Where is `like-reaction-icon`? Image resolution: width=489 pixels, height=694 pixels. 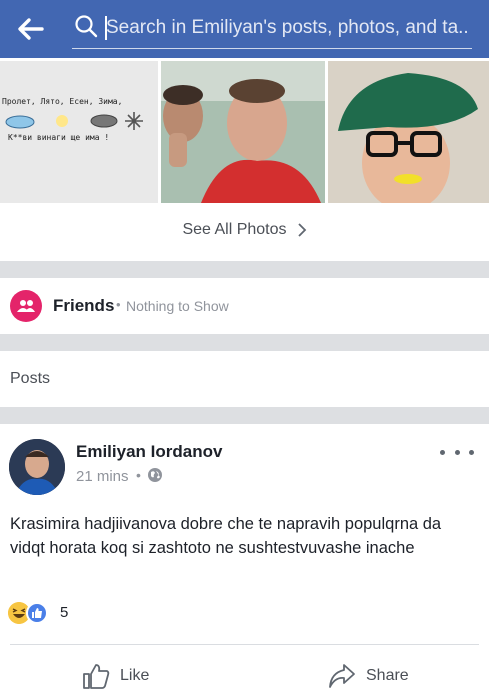 like-reaction-icon is located at coordinates (37, 613).